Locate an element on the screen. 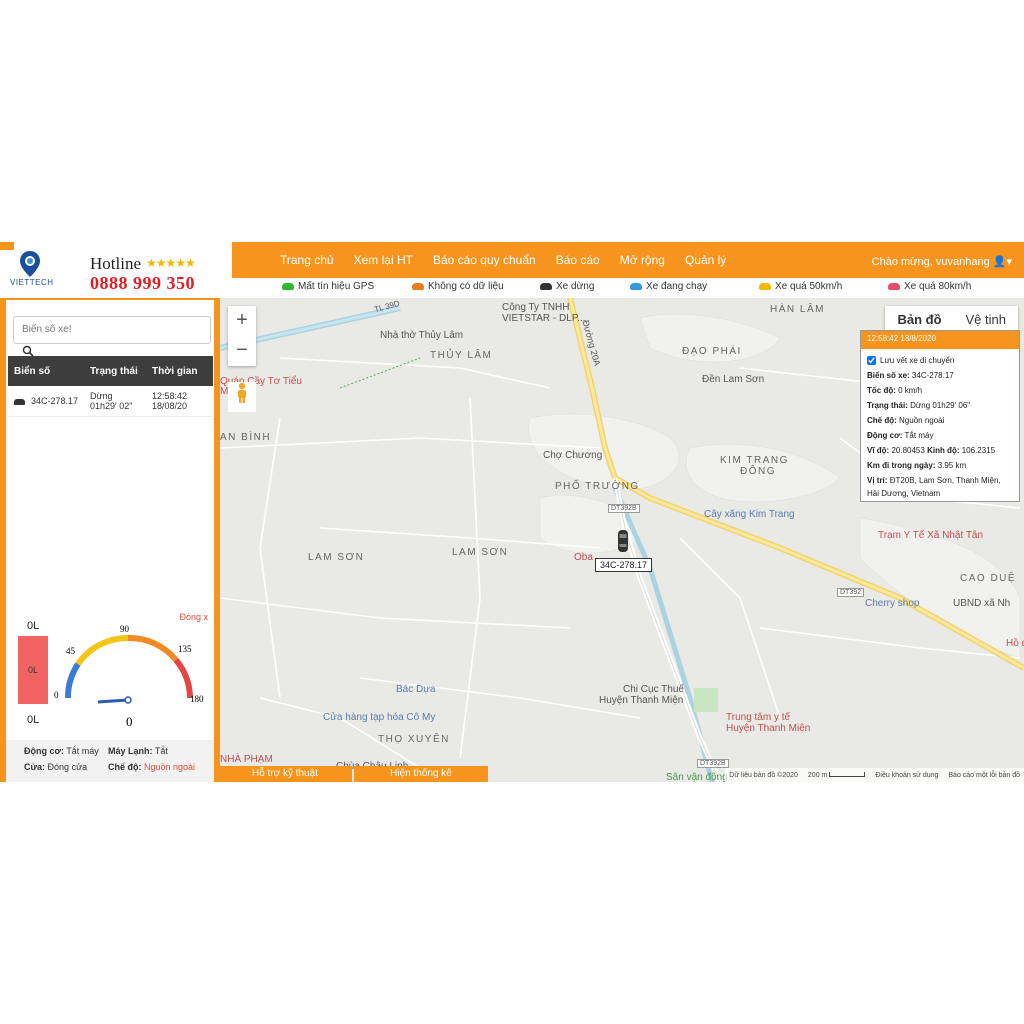 The width and height of the screenshot is (1024, 1024). street-view-pegman-icon is located at coordinates (242, 397).